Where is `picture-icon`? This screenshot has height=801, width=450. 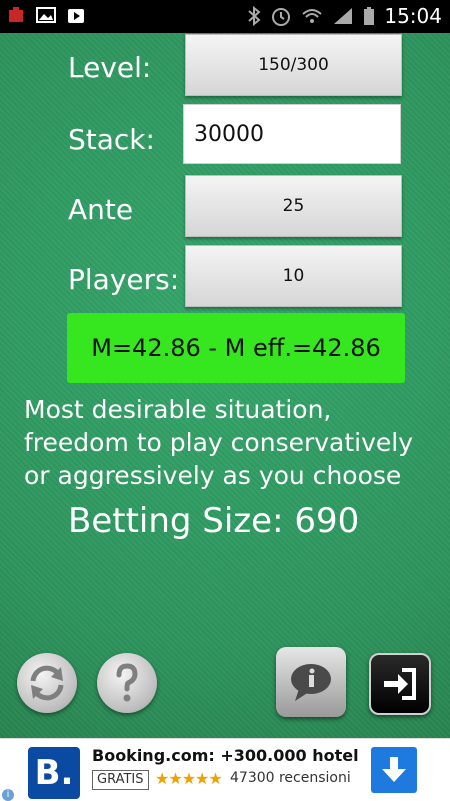 picture-icon is located at coordinates (46, 15).